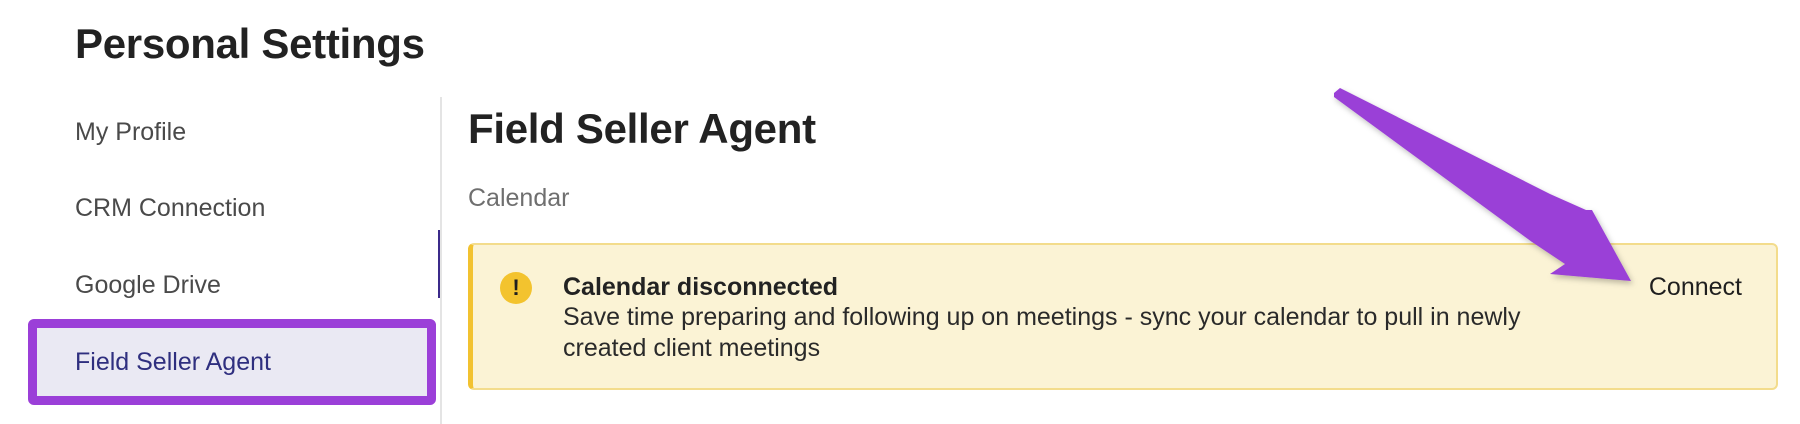 The width and height of the screenshot is (1800, 424). I want to click on page-title: Personal Settings, so click(250, 43).